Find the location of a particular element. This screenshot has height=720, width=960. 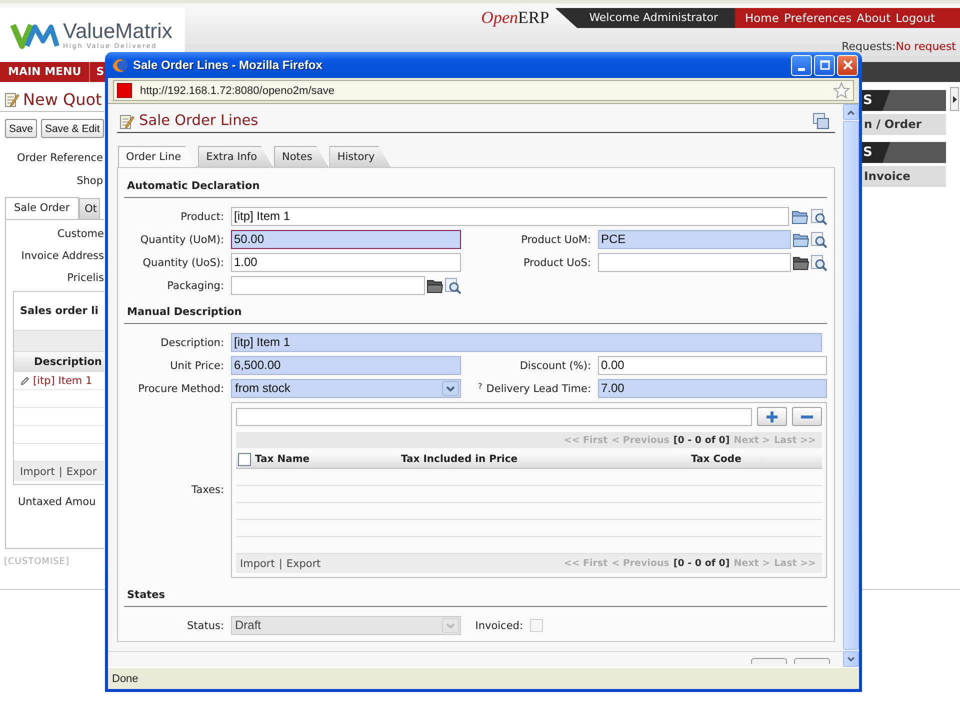

pencil-icon is located at coordinates (25, 380).